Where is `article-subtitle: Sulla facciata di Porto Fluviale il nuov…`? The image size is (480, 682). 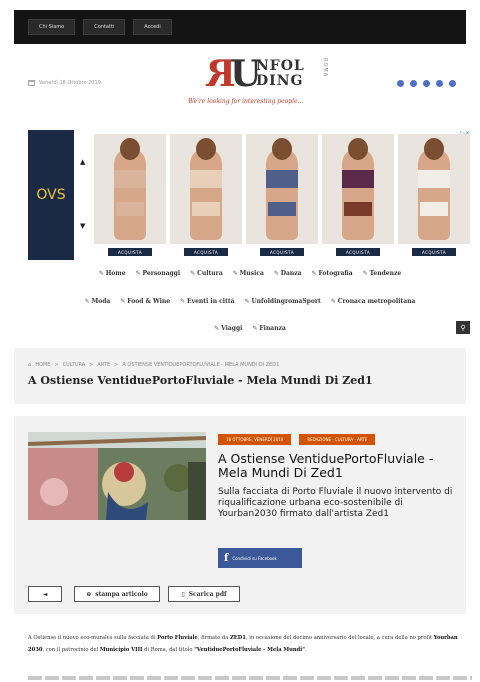
article-subtitle: Sulla facciata di Porto Fluviale il nuov… is located at coordinates (335, 503).